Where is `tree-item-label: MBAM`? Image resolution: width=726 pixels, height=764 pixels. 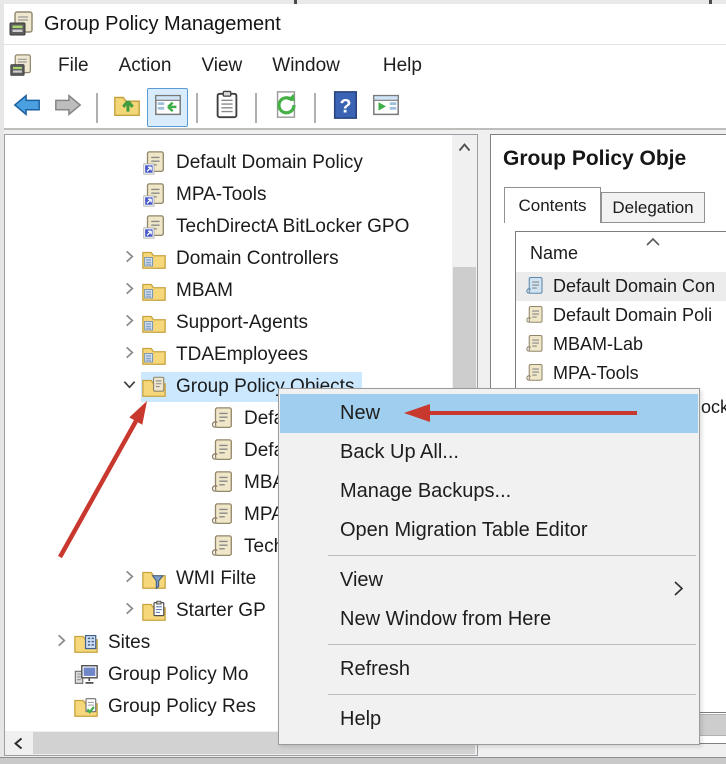 tree-item-label: MBAM is located at coordinates (204, 290).